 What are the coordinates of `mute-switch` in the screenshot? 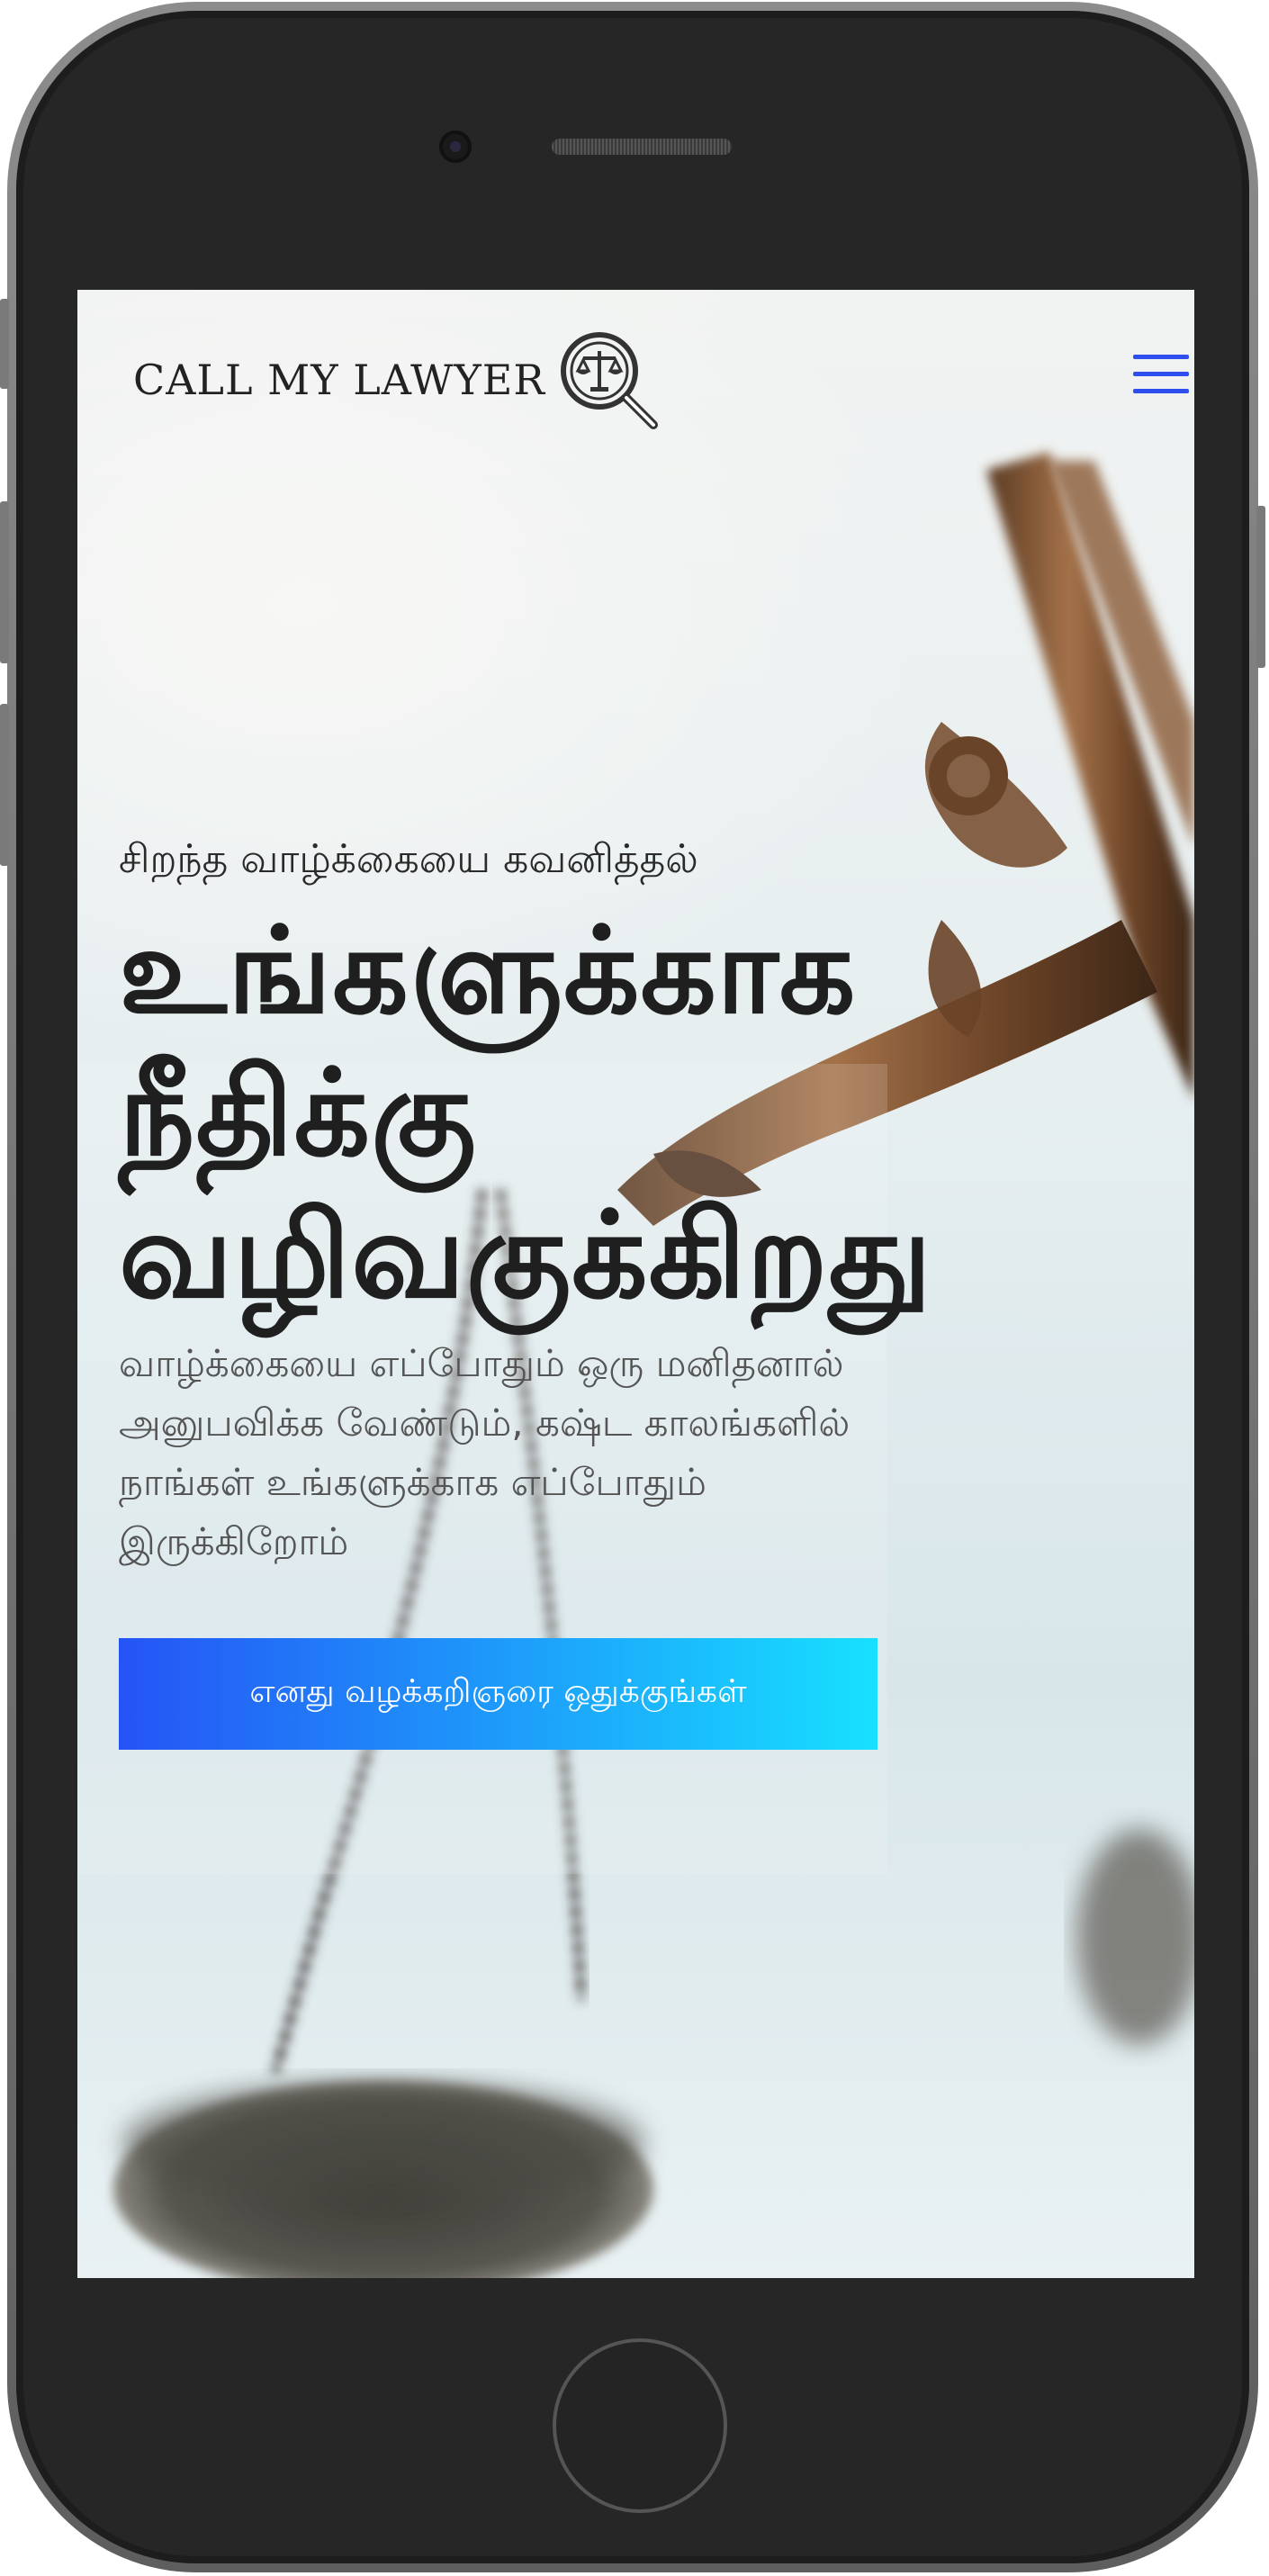 It's located at (4, 344).